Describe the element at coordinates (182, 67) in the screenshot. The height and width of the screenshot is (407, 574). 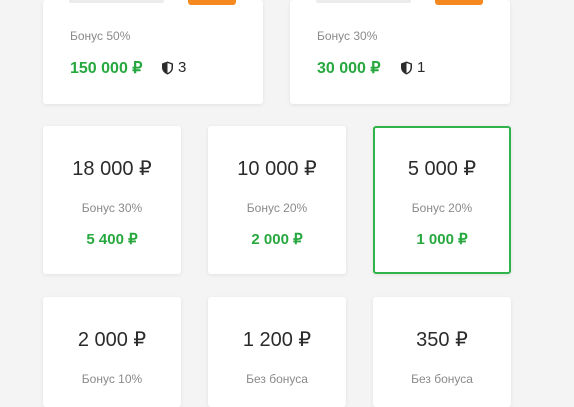
I see `shield-count: 3` at that location.